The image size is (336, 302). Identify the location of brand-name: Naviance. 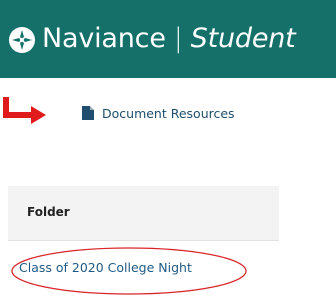
(104, 38).